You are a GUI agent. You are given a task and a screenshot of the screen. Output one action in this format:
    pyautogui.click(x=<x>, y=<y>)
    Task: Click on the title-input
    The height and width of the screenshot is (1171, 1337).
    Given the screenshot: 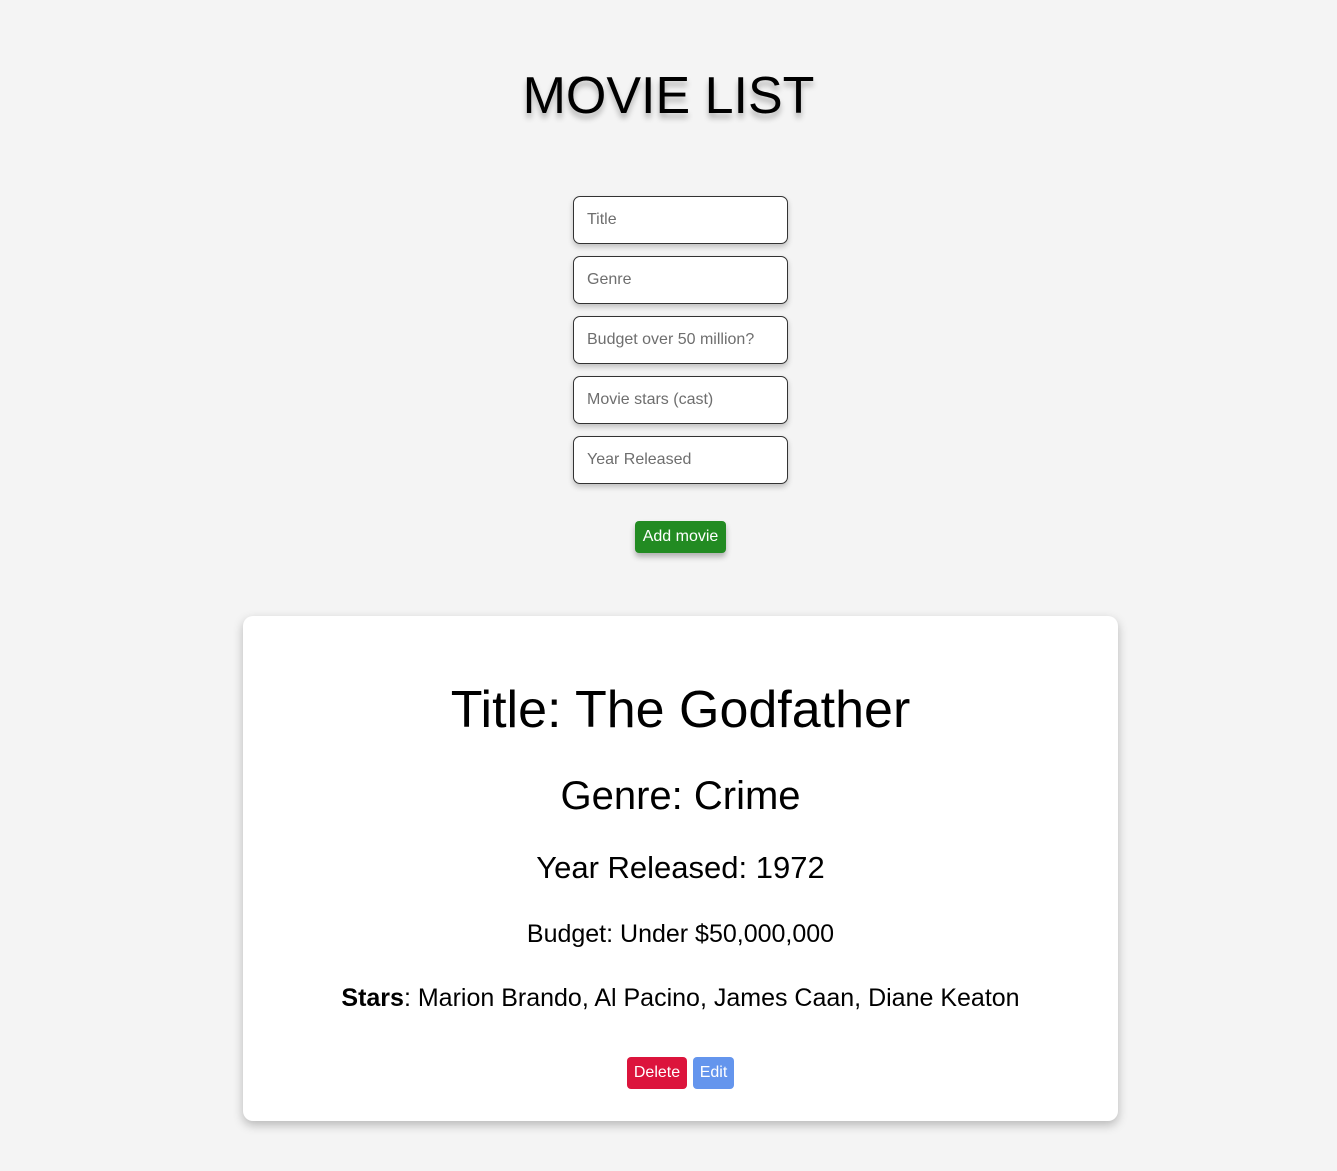 What is the action you would take?
    pyautogui.click(x=680, y=220)
    